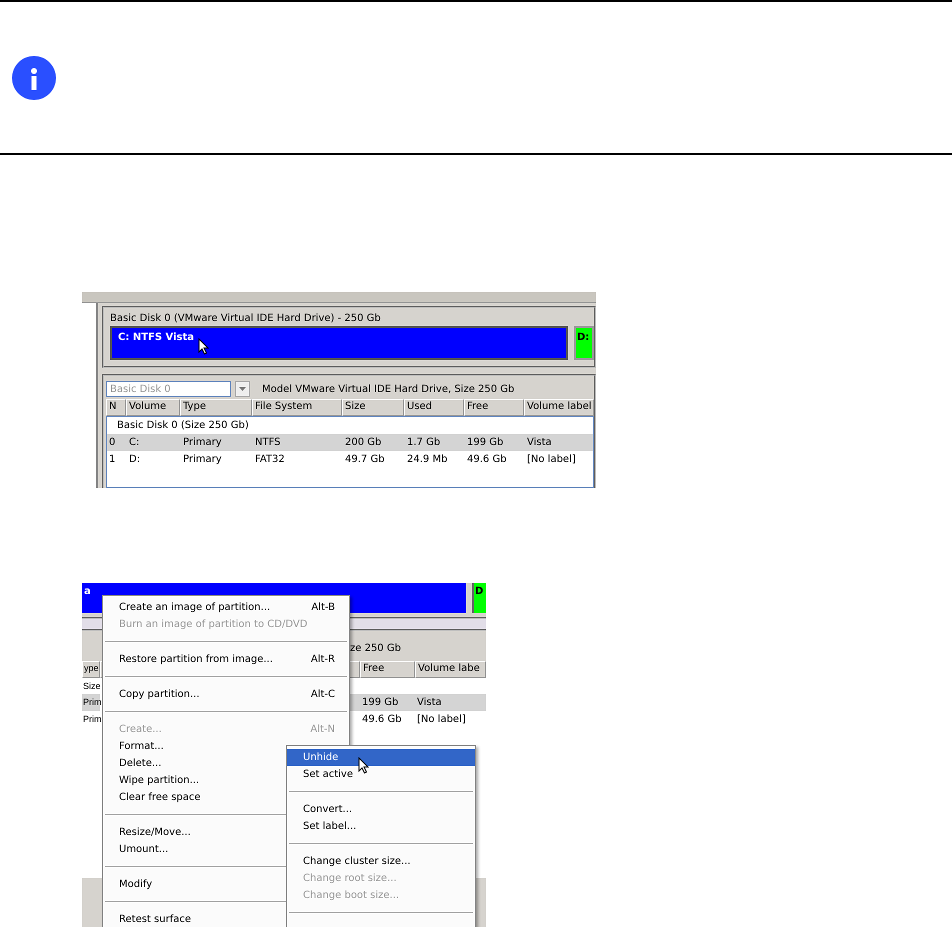 The image size is (952, 927). What do you see at coordinates (117, 442) in the screenshot?
I see `table-cell: 0` at bounding box center [117, 442].